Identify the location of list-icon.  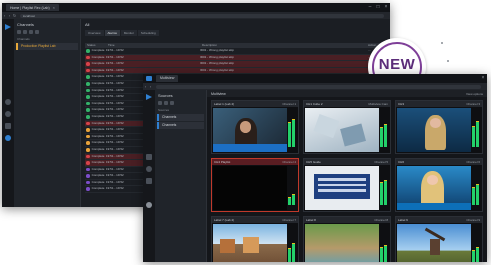
(149, 157).